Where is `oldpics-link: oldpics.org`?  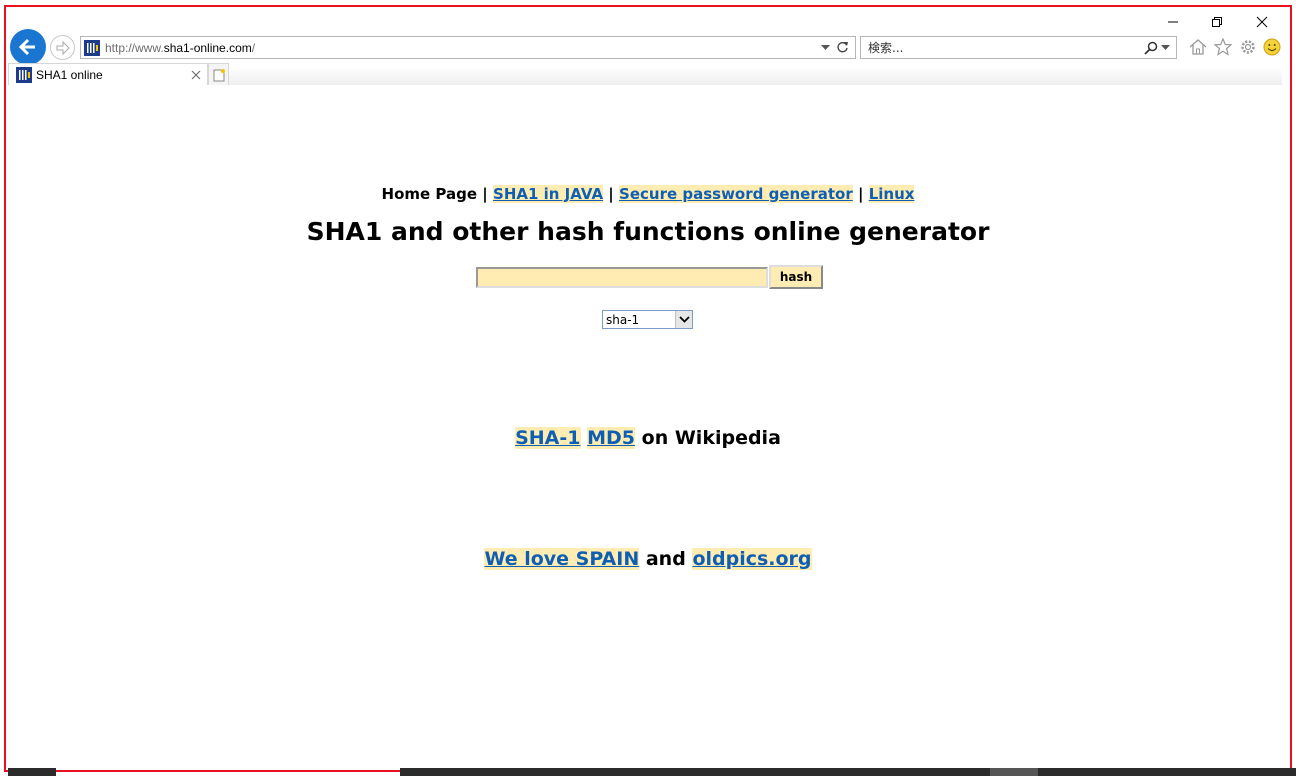
oldpics-link: oldpics.org is located at coordinates (752, 559).